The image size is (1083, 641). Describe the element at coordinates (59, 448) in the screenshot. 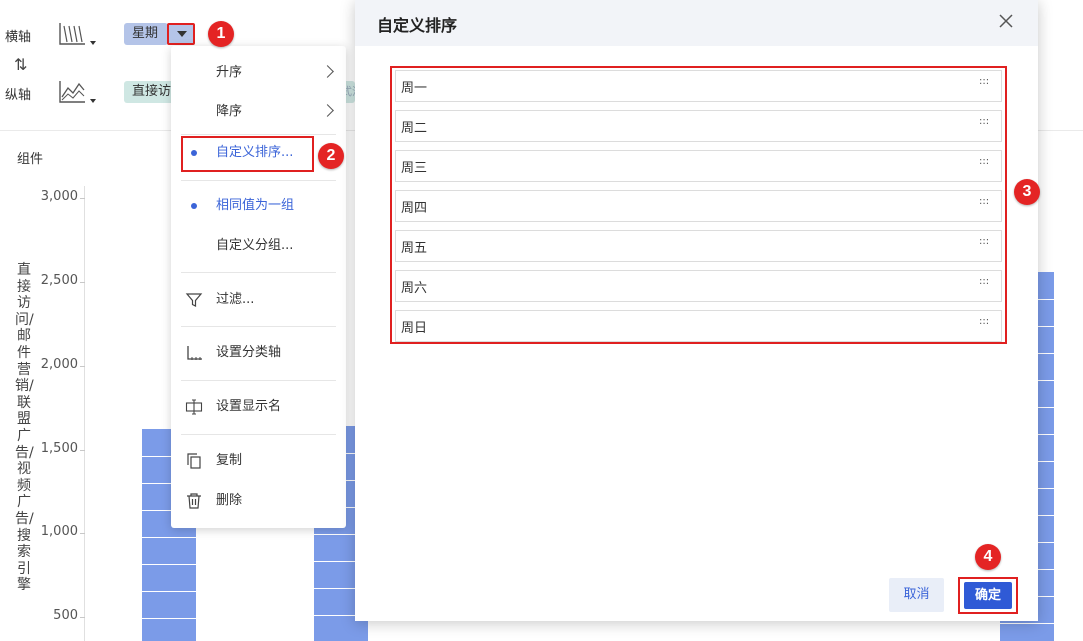

I see `y-tick-label: 1,500` at that location.